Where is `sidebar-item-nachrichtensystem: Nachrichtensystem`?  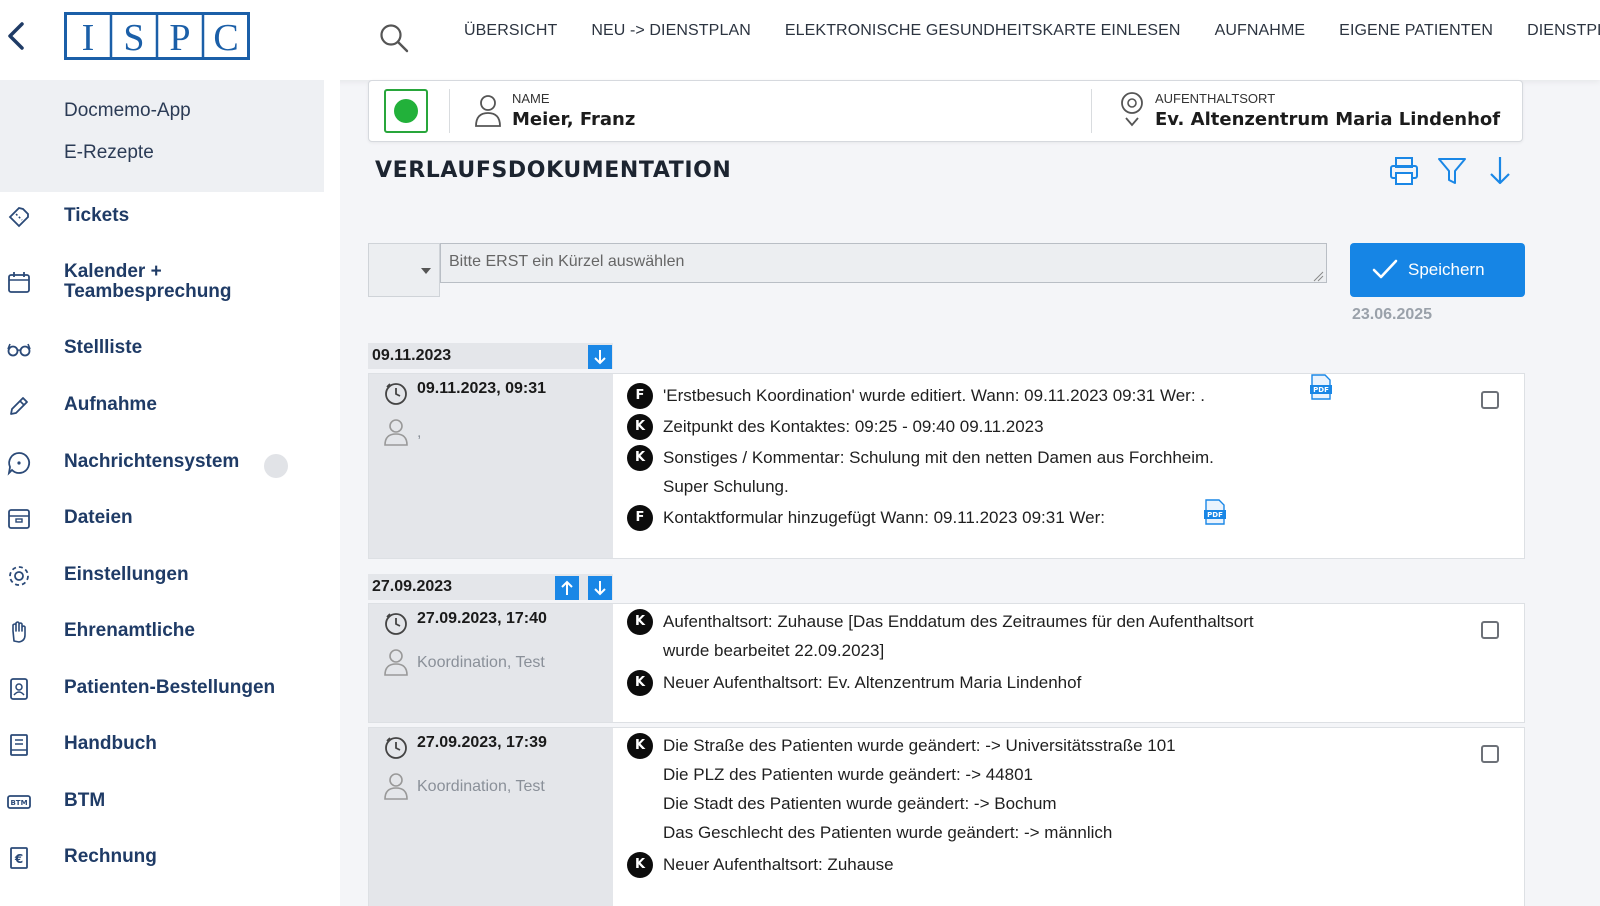
sidebar-item-nachrichtensystem: Nachrichtensystem is located at coordinates (165, 465).